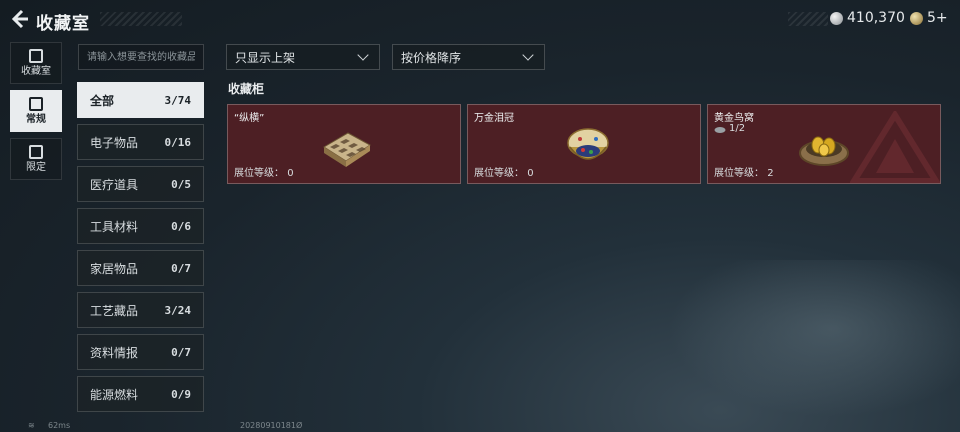 The height and width of the screenshot is (432, 960). What do you see at coordinates (59, 425) in the screenshot?
I see `ping-value: 62ms` at bounding box center [59, 425].